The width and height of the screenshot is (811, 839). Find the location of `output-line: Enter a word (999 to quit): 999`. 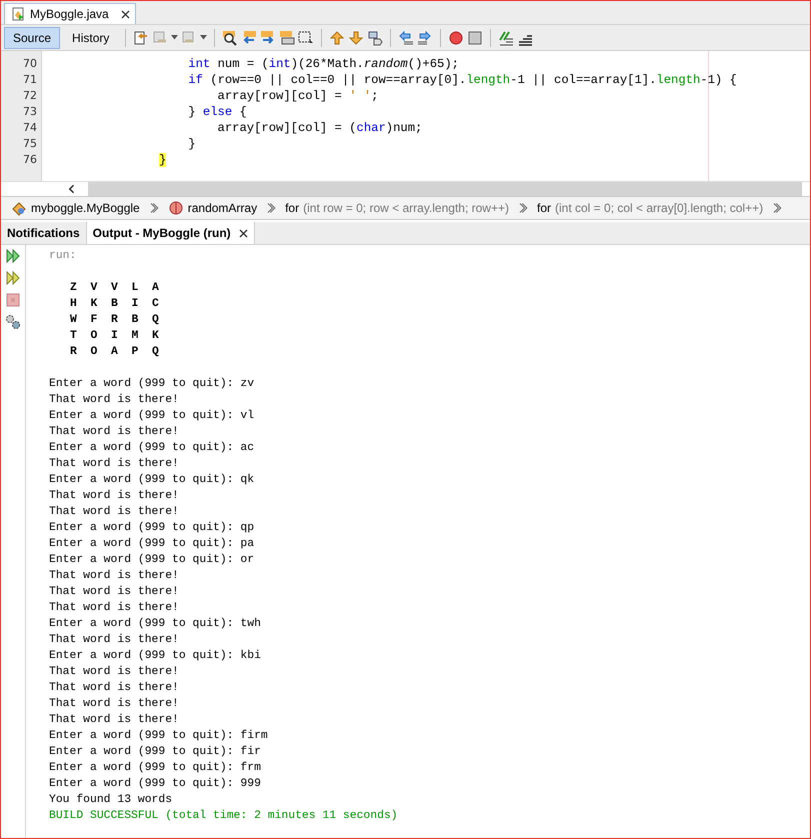

output-line: Enter a word (999 to quit): 999 is located at coordinates (155, 784).